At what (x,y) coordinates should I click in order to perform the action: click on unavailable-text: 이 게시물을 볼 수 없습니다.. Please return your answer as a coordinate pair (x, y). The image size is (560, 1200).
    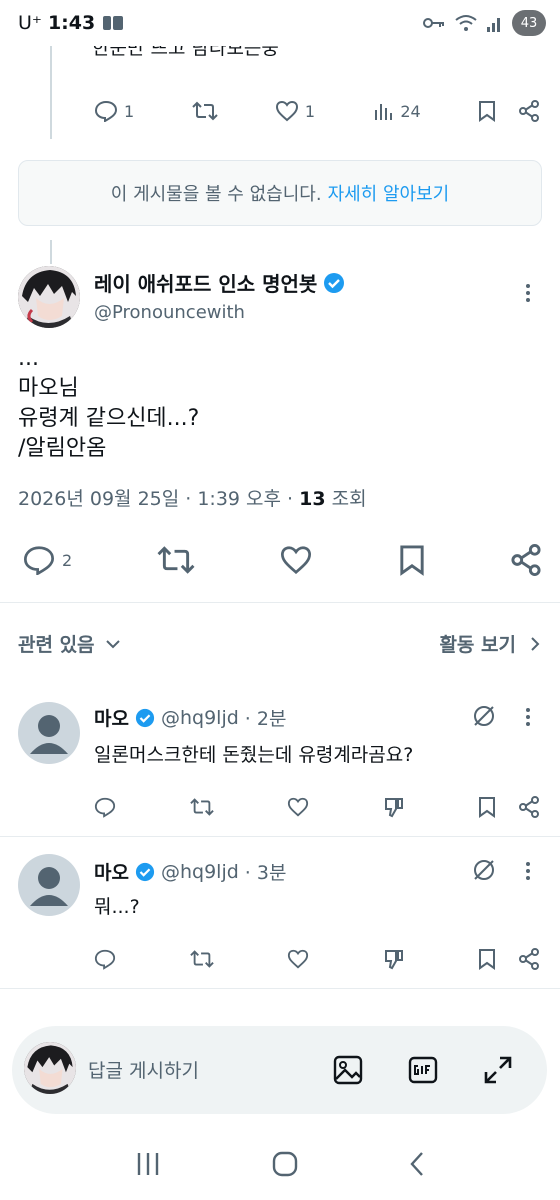
    Looking at the image, I should click on (216, 194).